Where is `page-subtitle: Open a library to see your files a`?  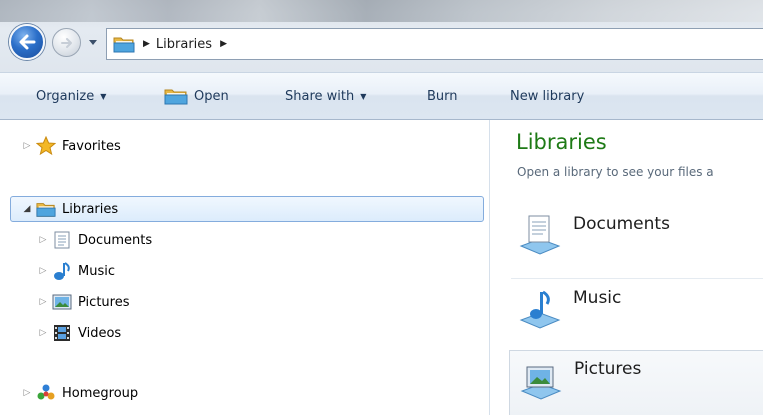 page-subtitle: Open a library to see your files a is located at coordinates (615, 172).